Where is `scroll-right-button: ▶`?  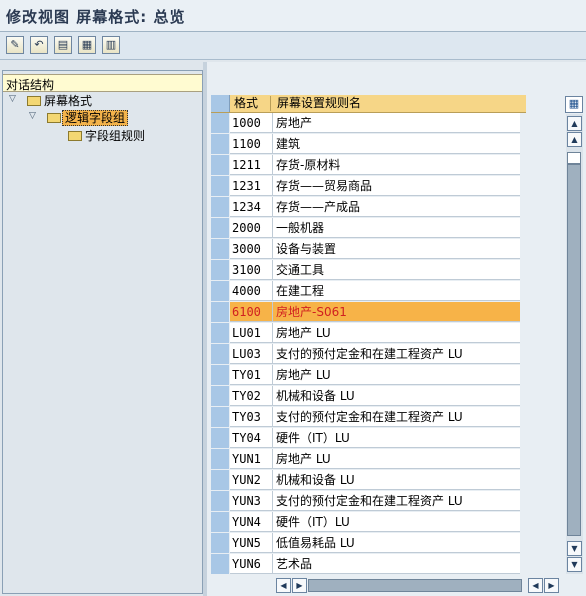 scroll-right-button: ▶ is located at coordinates (551, 585).